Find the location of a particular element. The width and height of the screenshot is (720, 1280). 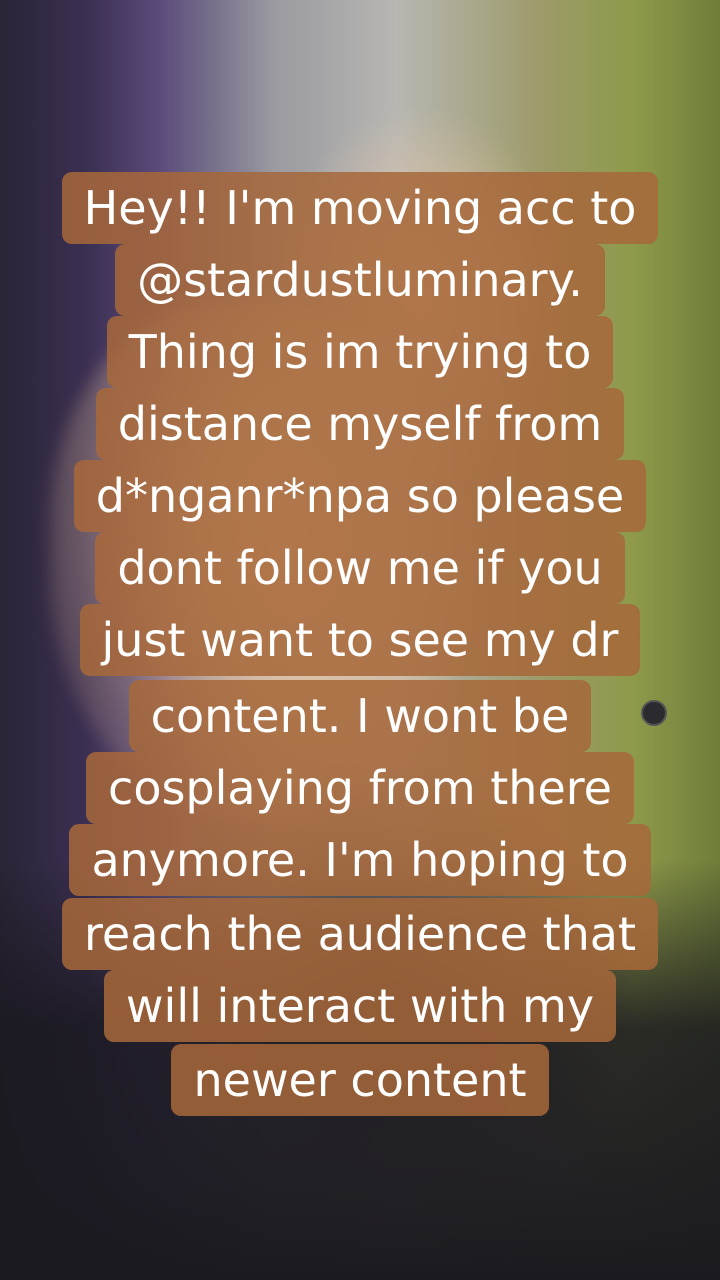

caption-line-text: Thing is im trying to is located at coordinates (360, 352).